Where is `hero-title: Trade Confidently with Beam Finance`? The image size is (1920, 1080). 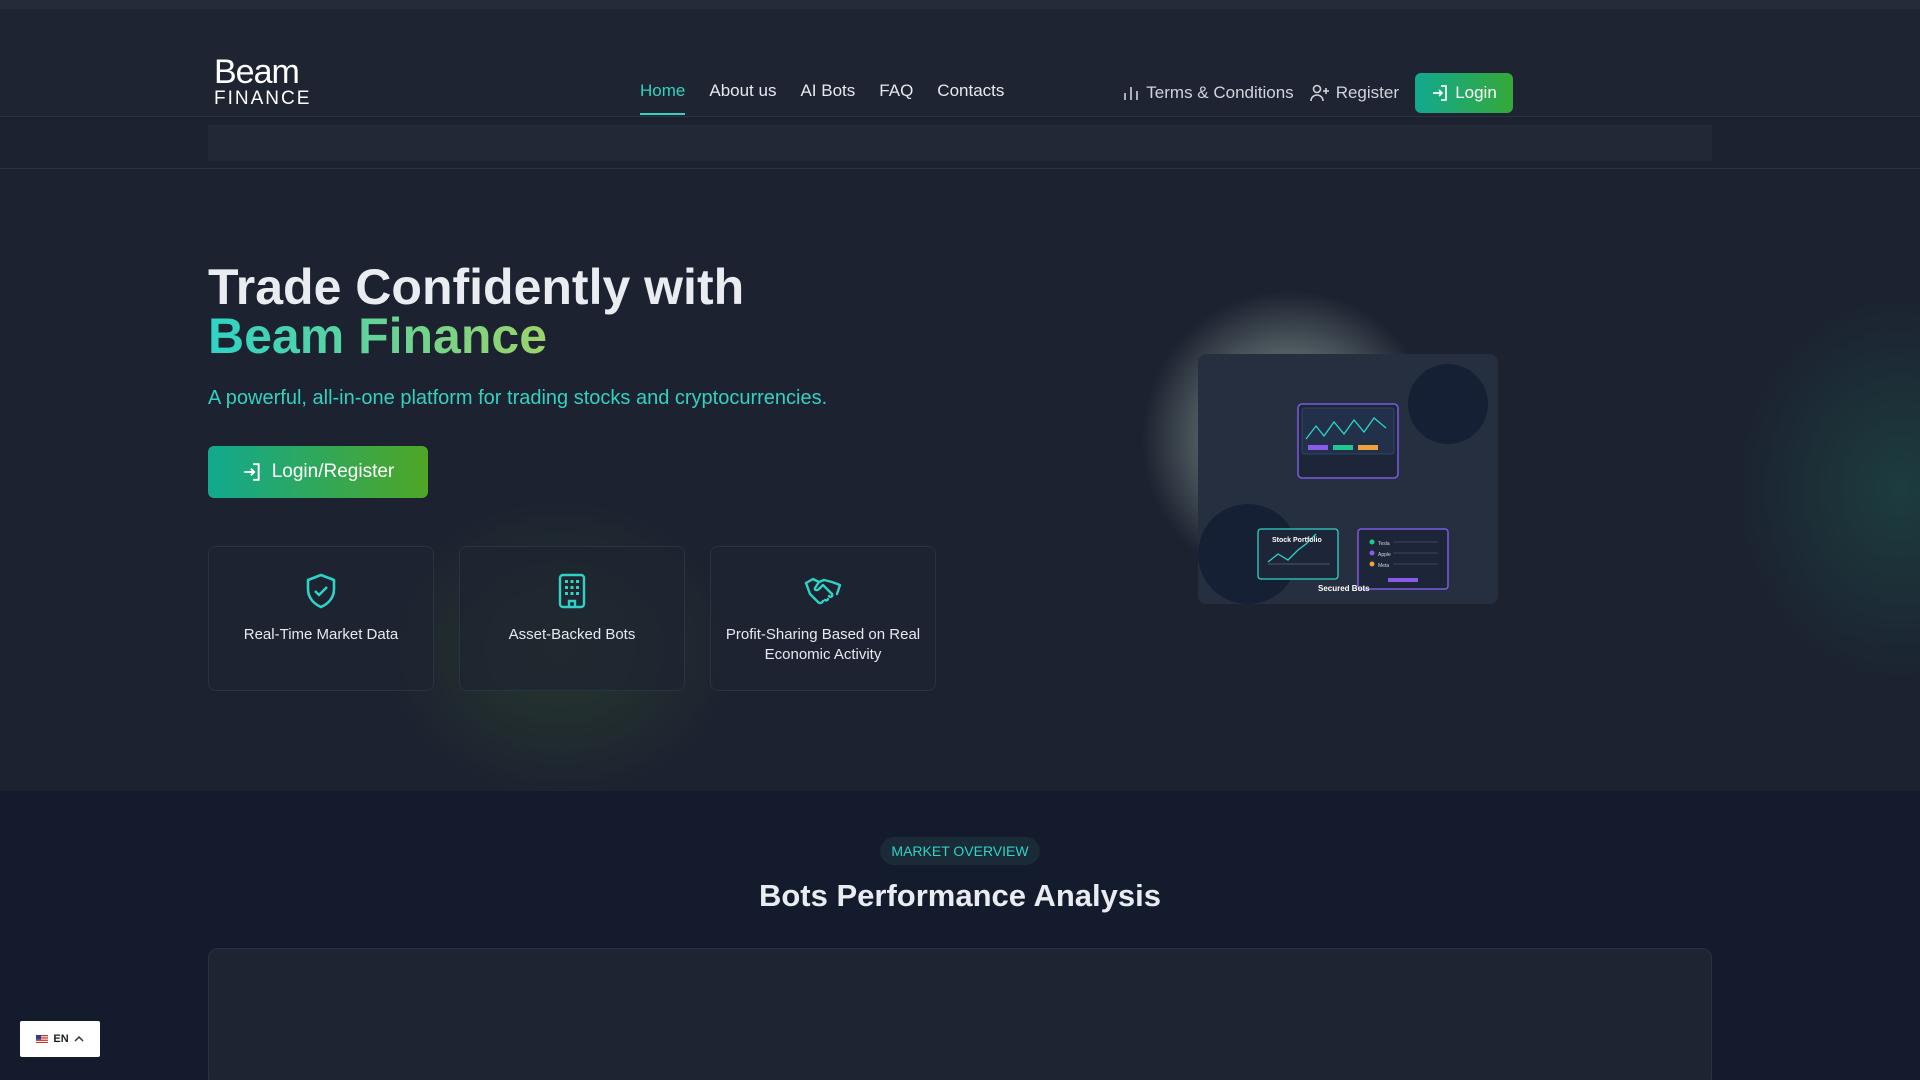
hero-title: Trade Confidently with Beam Finance is located at coordinates (476, 313).